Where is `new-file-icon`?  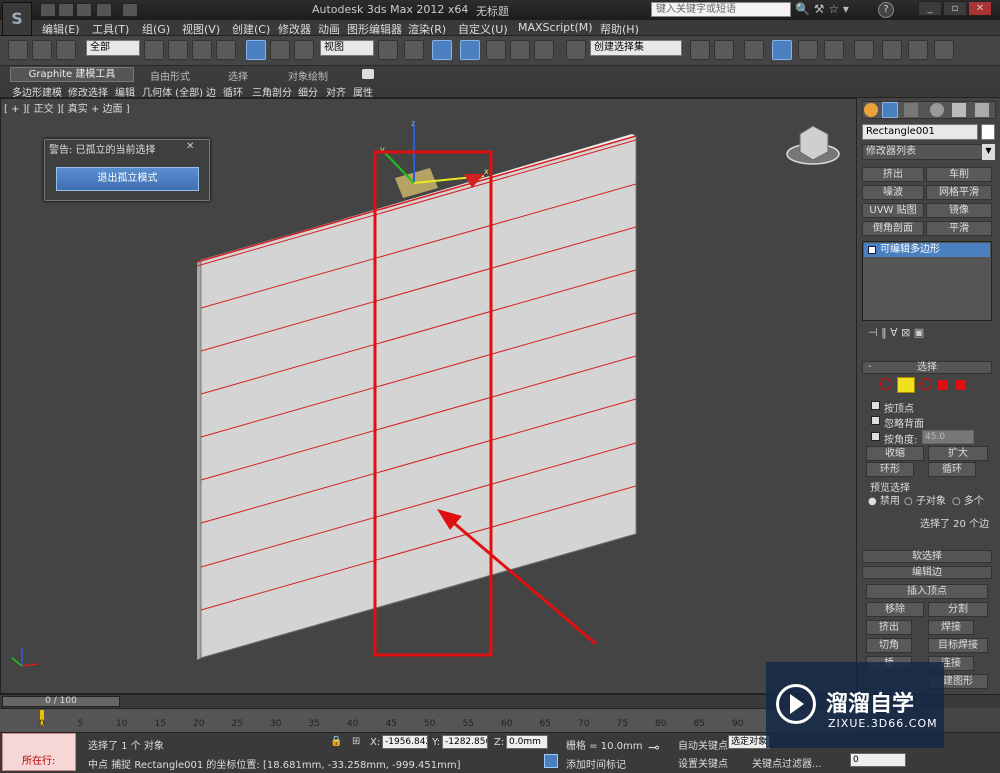
new-file-icon is located at coordinates (48, 10).